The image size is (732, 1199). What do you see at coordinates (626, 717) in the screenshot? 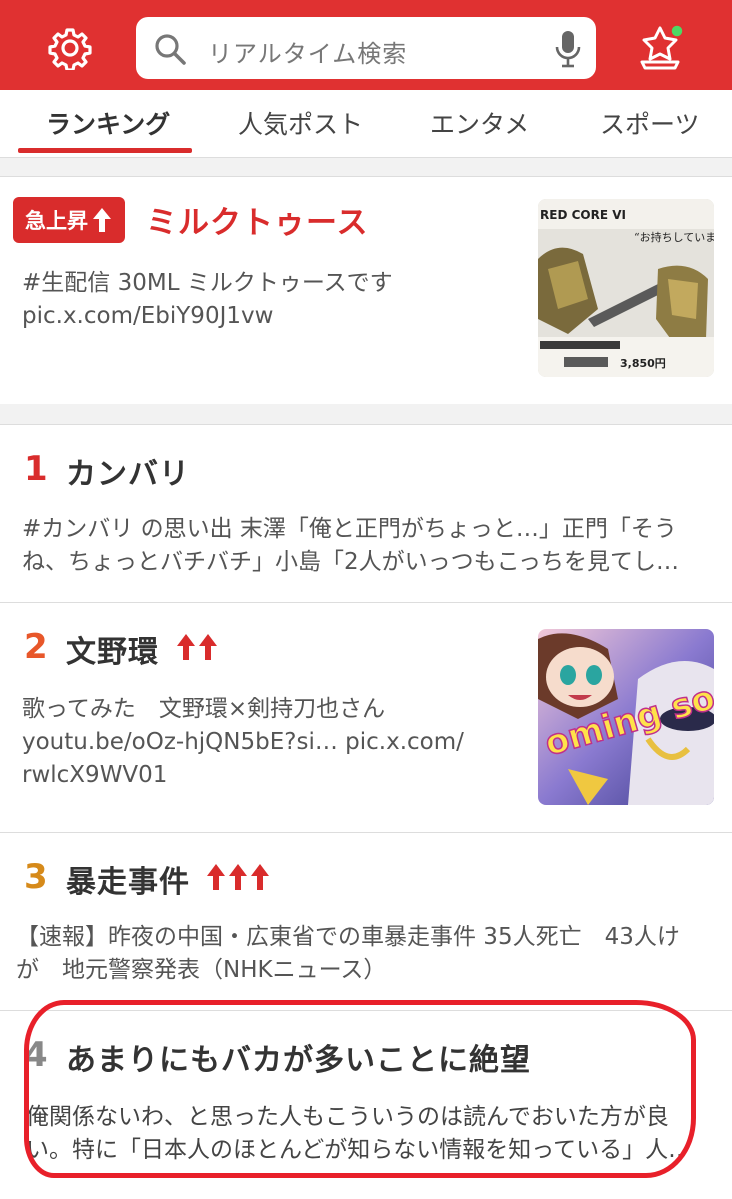
I see `ranking-thumbnail: oming so` at bounding box center [626, 717].